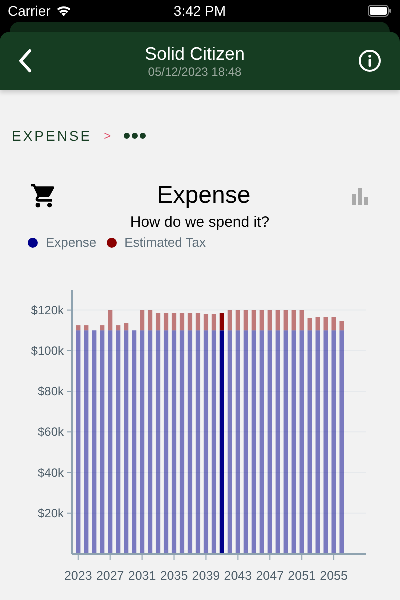  What do you see at coordinates (334, 576) in the screenshot?
I see `x-tick-label: 2055` at bounding box center [334, 576].